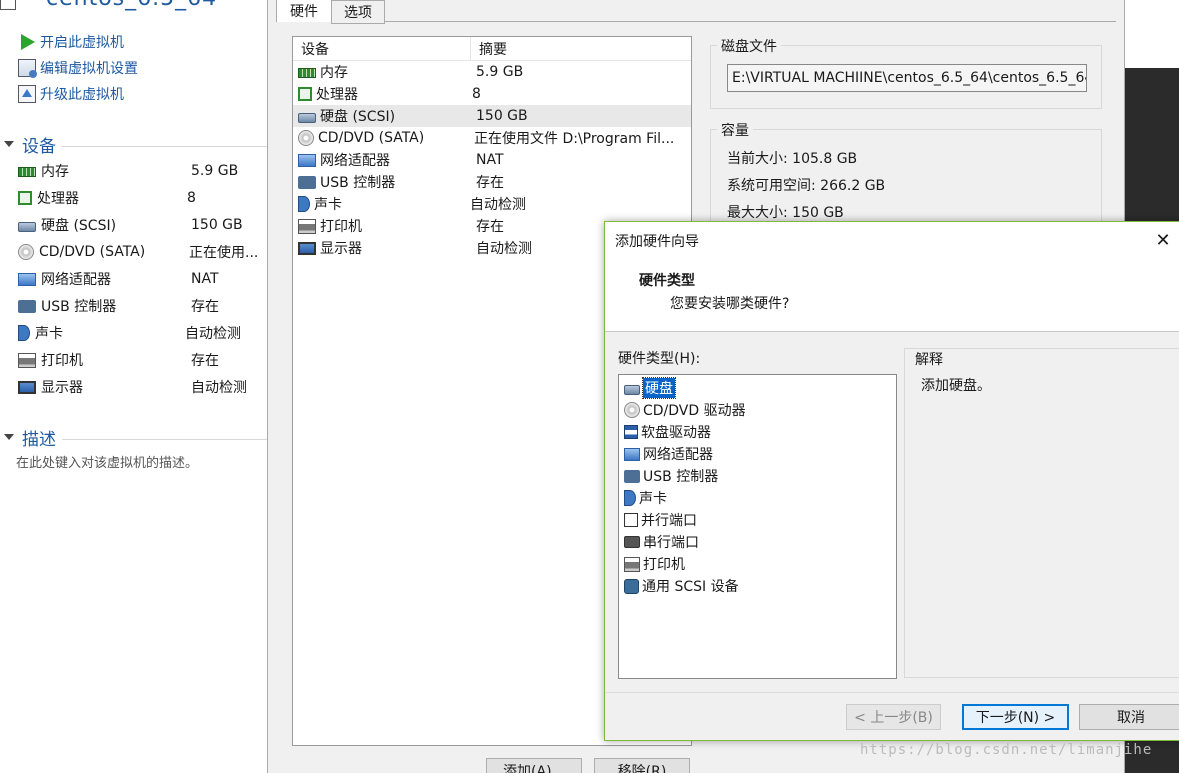 Image resolution: width=1179 pixels, height=773 pixels. I want to click on device-row-hard-disk: 硬盘 (SCSI) 150 GB, so click(492, 116).